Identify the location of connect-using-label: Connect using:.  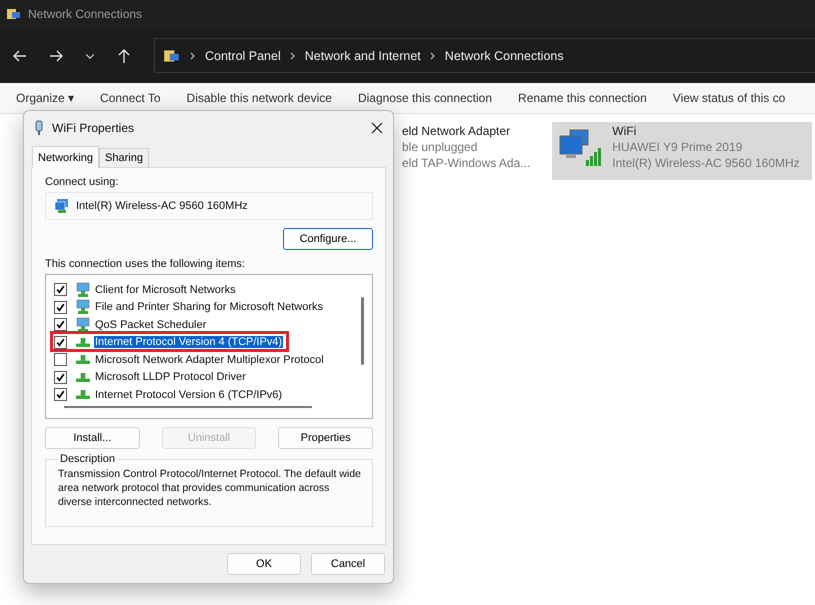
(82, 182).